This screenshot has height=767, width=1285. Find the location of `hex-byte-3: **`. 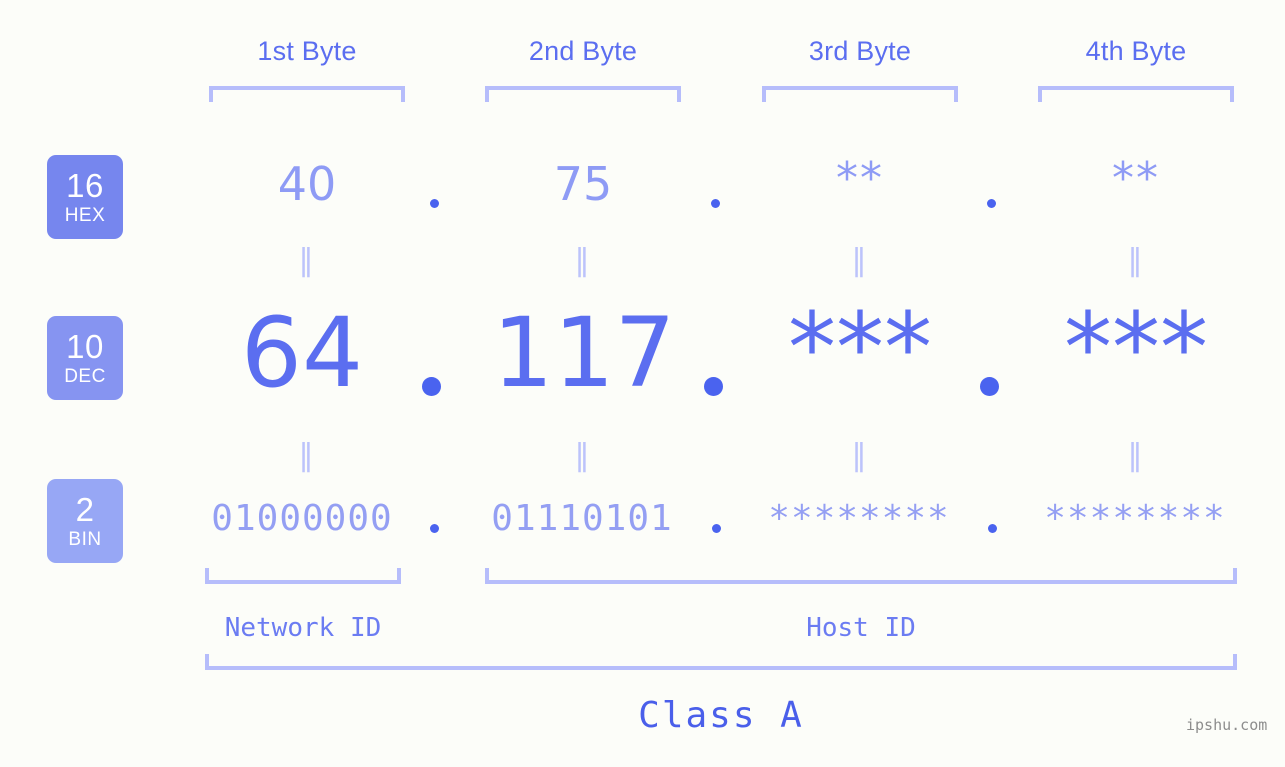

hex-byte-3: ** is located at coordinates (860, 178).